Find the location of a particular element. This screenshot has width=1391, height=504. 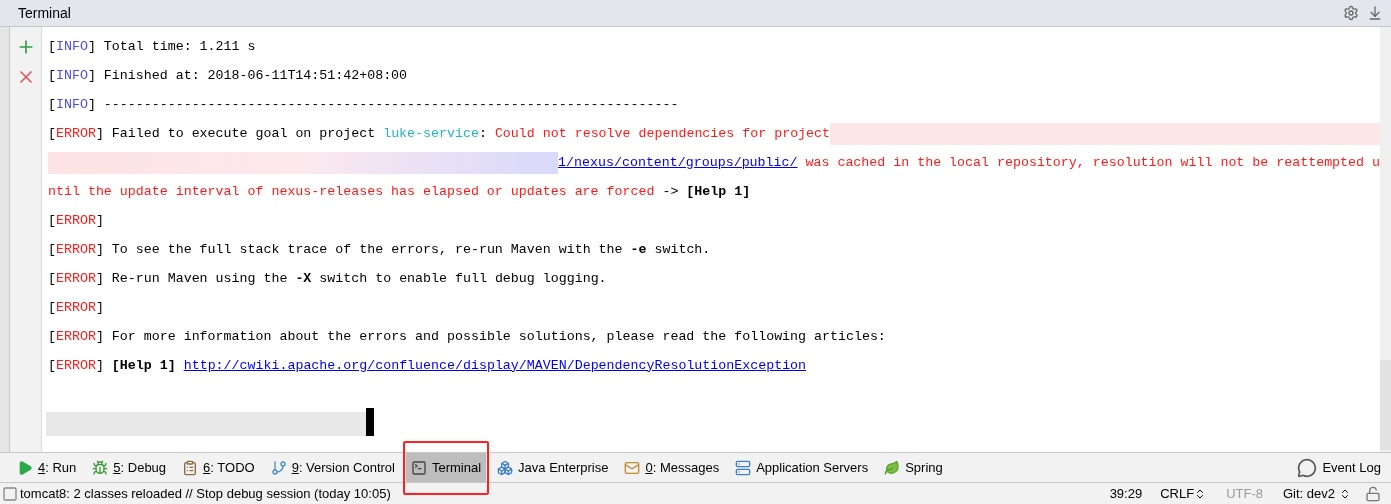

terminal-icon is located at coordinates (419, 467).